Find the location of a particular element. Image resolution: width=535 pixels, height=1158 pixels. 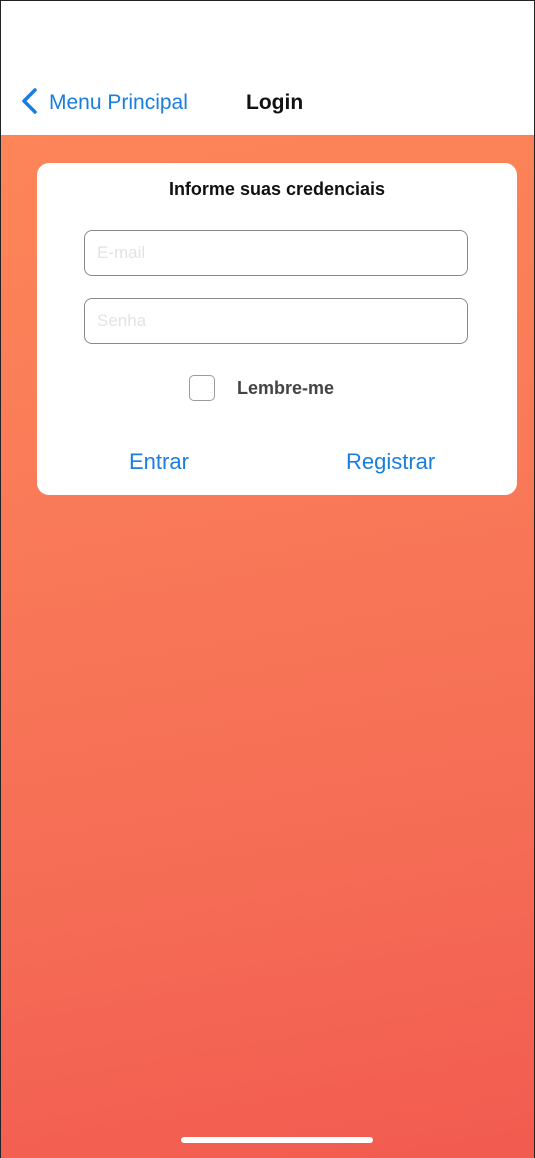

remember-me-label: Lembre-me is located at coordinates (286, 387).